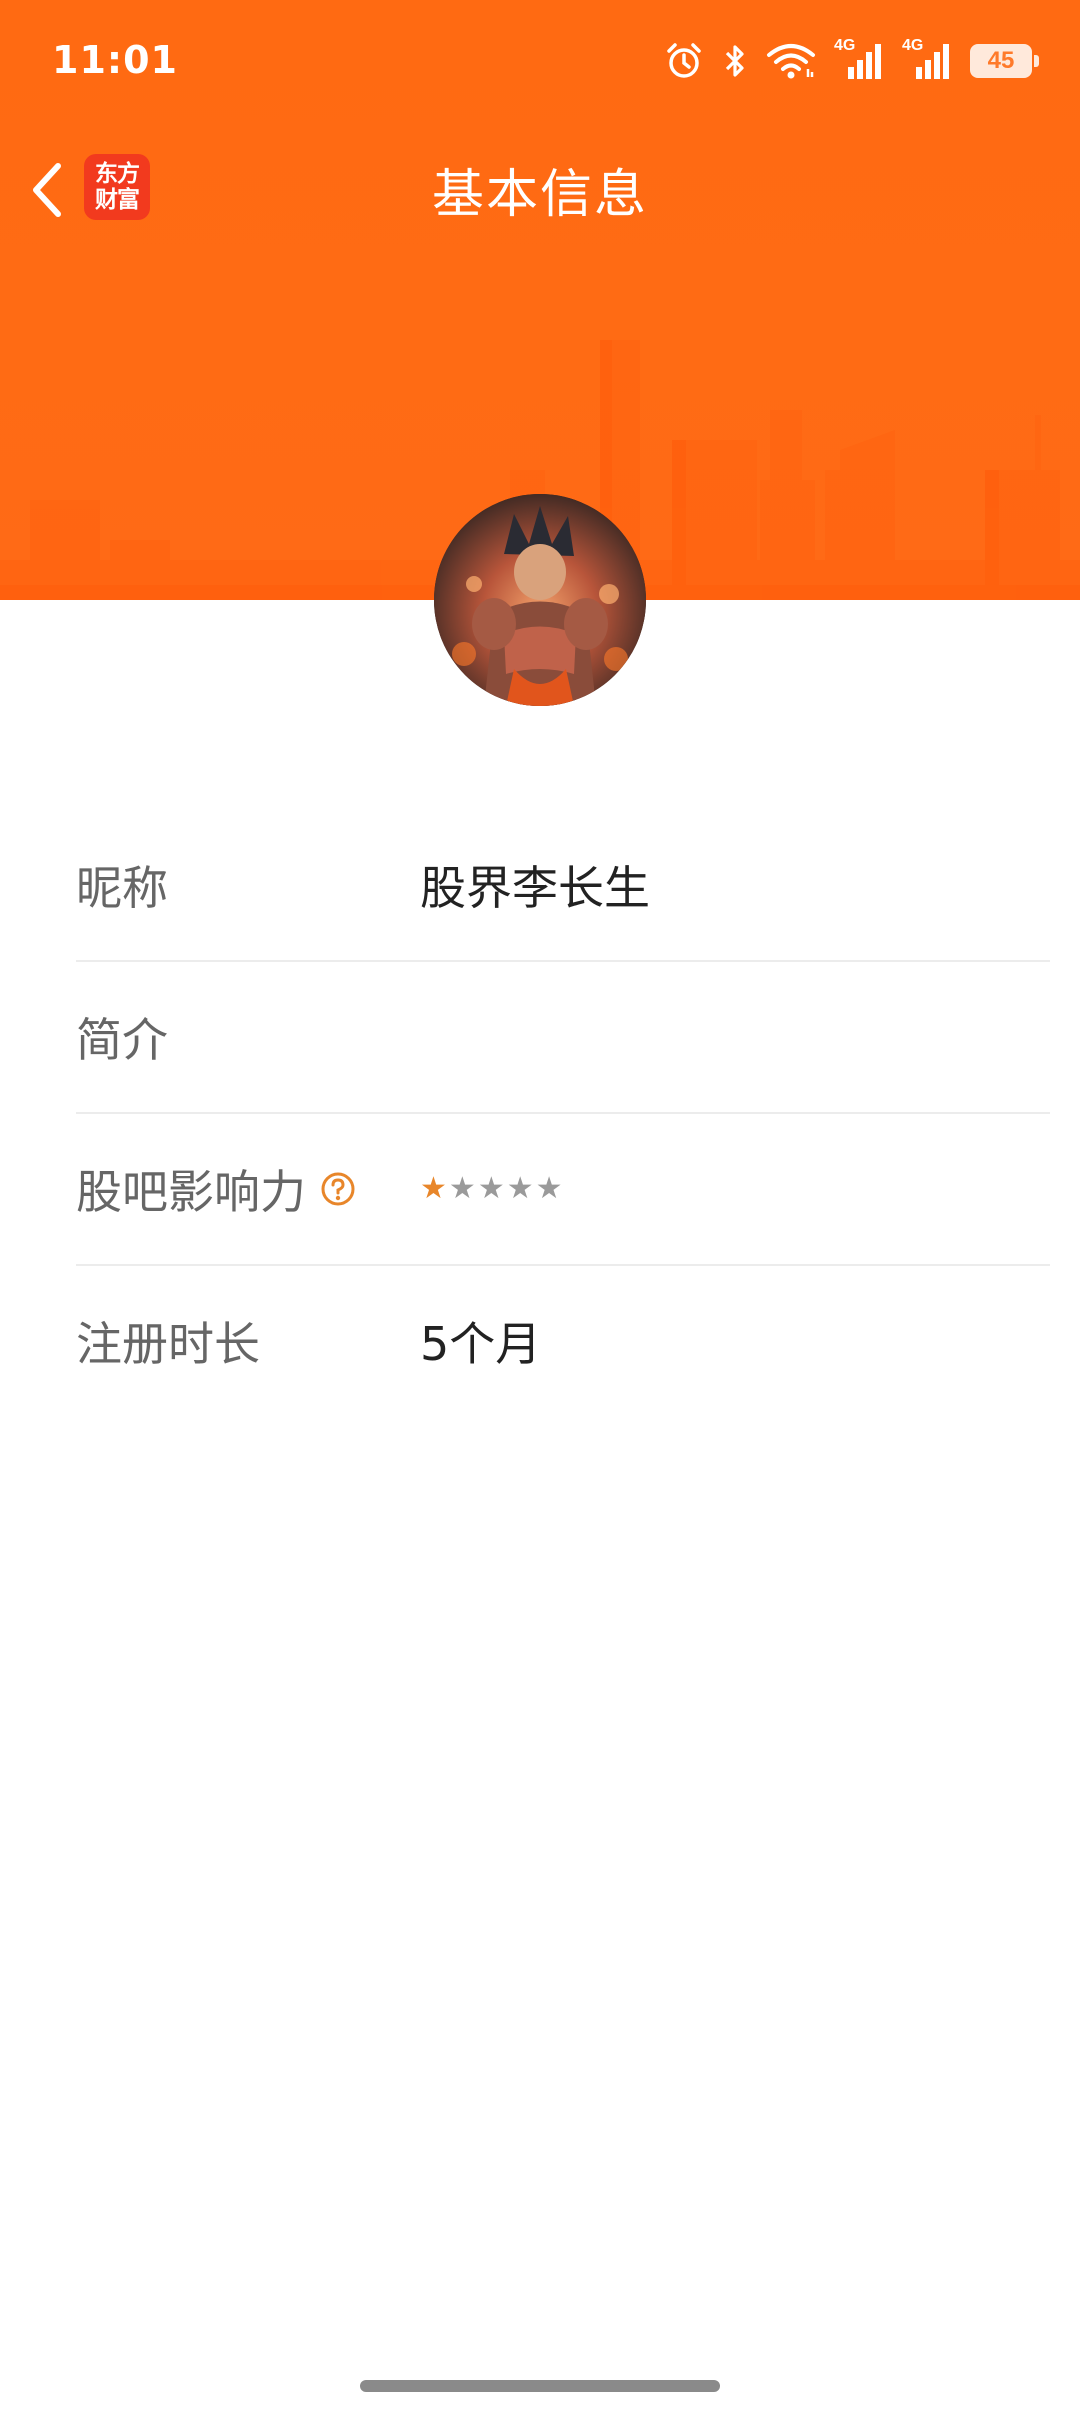  What do you see at coordinates (563, 1341) in the screenshot?
I see `register-duration-row: 注册时长 5个月` at bounding box center [563, 1341].